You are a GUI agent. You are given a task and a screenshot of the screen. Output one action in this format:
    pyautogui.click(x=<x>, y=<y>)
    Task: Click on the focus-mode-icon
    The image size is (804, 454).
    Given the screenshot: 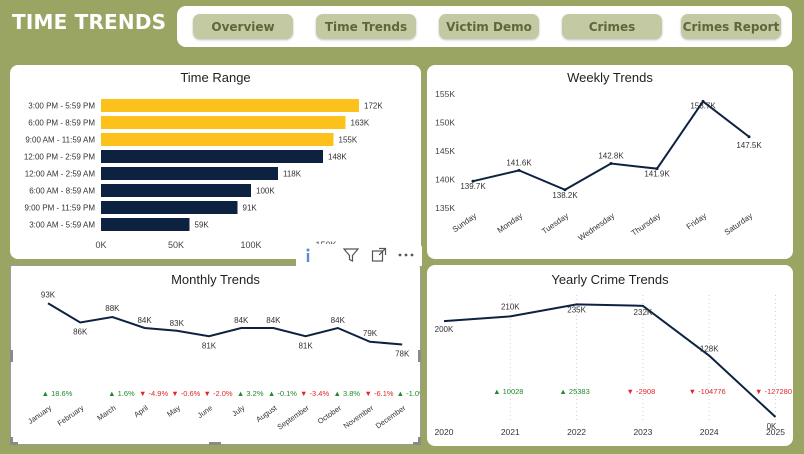 What is the action you would take?
    pyautogui.click(x=379, y=255)
    